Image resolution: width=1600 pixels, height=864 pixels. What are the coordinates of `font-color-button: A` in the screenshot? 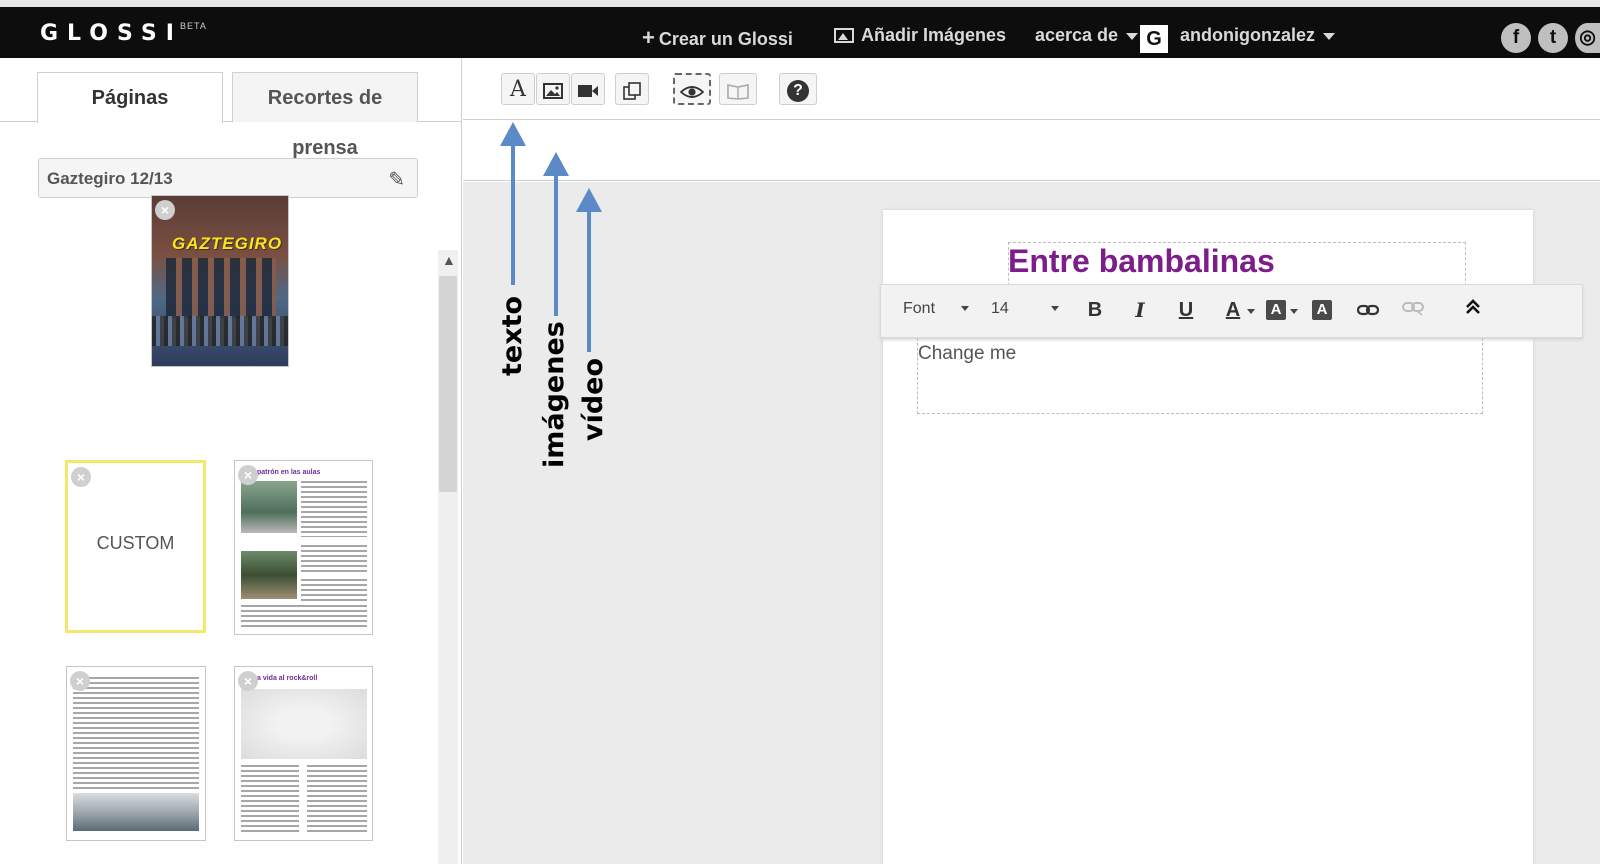 It's located at (1233, 310).